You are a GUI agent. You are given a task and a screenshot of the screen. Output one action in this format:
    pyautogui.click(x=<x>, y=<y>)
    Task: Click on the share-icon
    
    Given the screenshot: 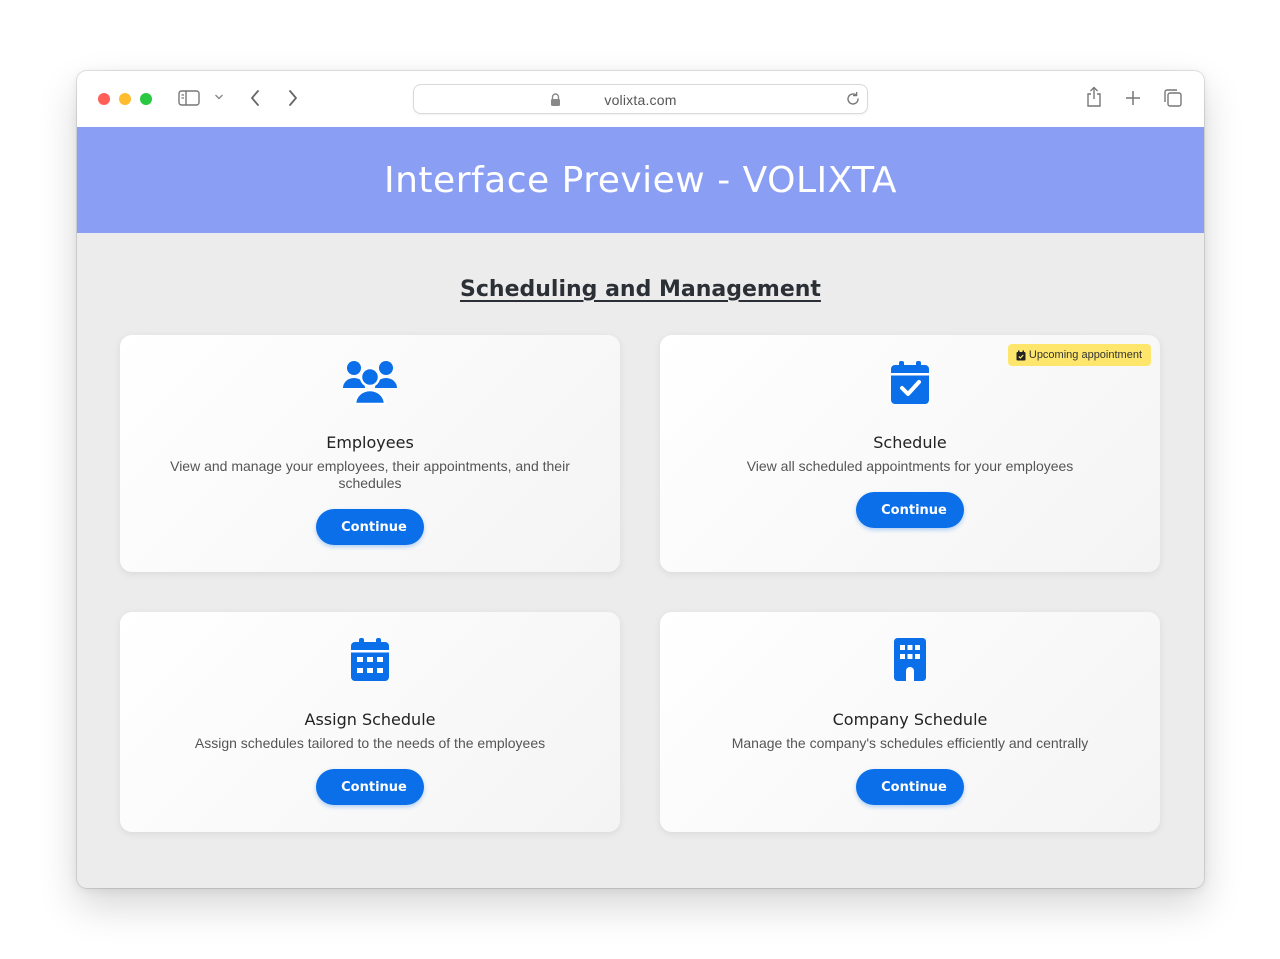 What is the action you would take?
    pyautogui.click(x=1094, y=97)
    